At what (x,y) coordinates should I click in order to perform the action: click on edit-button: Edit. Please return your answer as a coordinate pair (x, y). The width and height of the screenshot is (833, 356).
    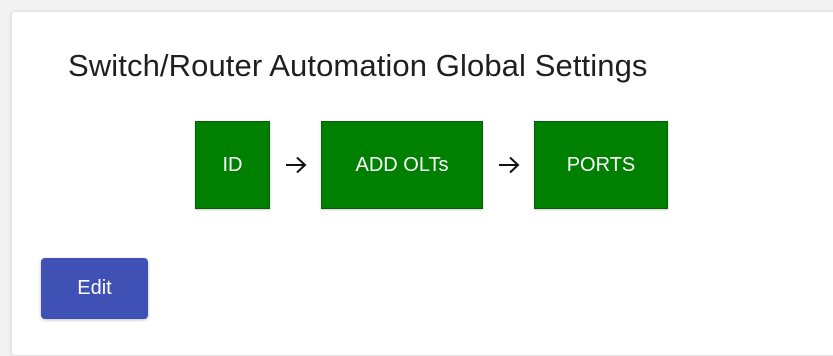
    Looking at the image, I should click on (94, 288).